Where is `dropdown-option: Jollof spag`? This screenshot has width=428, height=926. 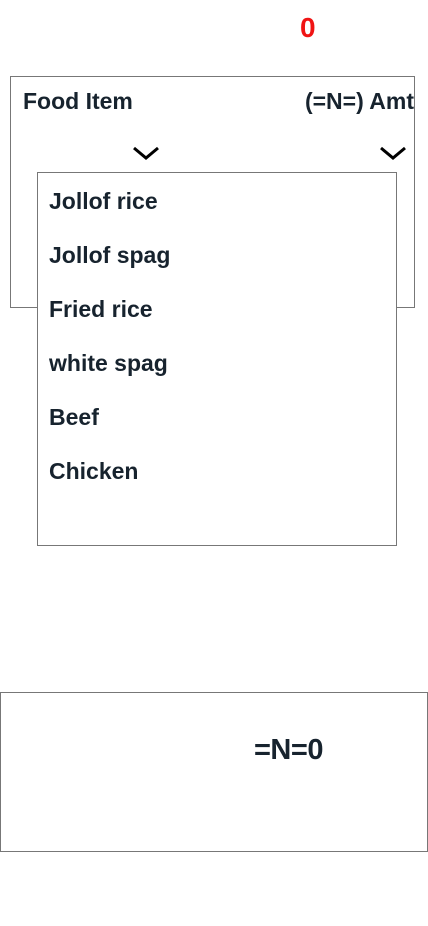
dropdown-option: Jollof spag is located at coordinates (114, 255).